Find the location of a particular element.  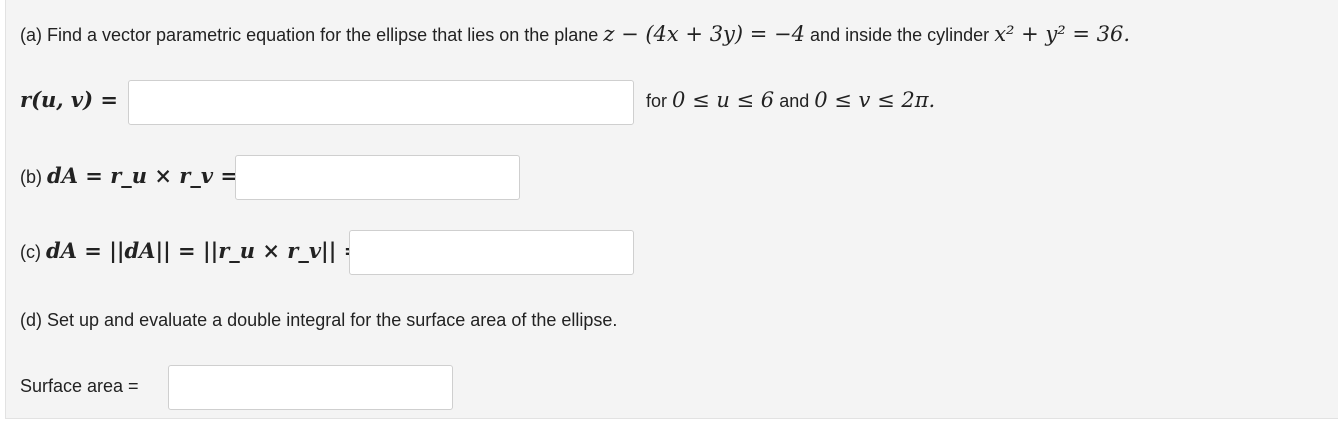

dA-magnitude-input is located at coordinates (491, 252).